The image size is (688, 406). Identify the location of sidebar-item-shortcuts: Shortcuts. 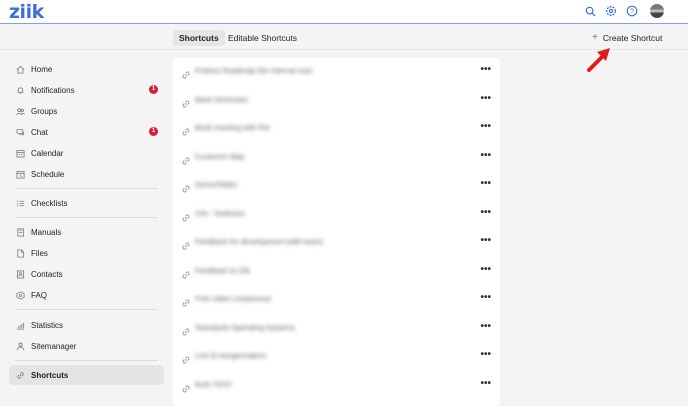
(86, 375).